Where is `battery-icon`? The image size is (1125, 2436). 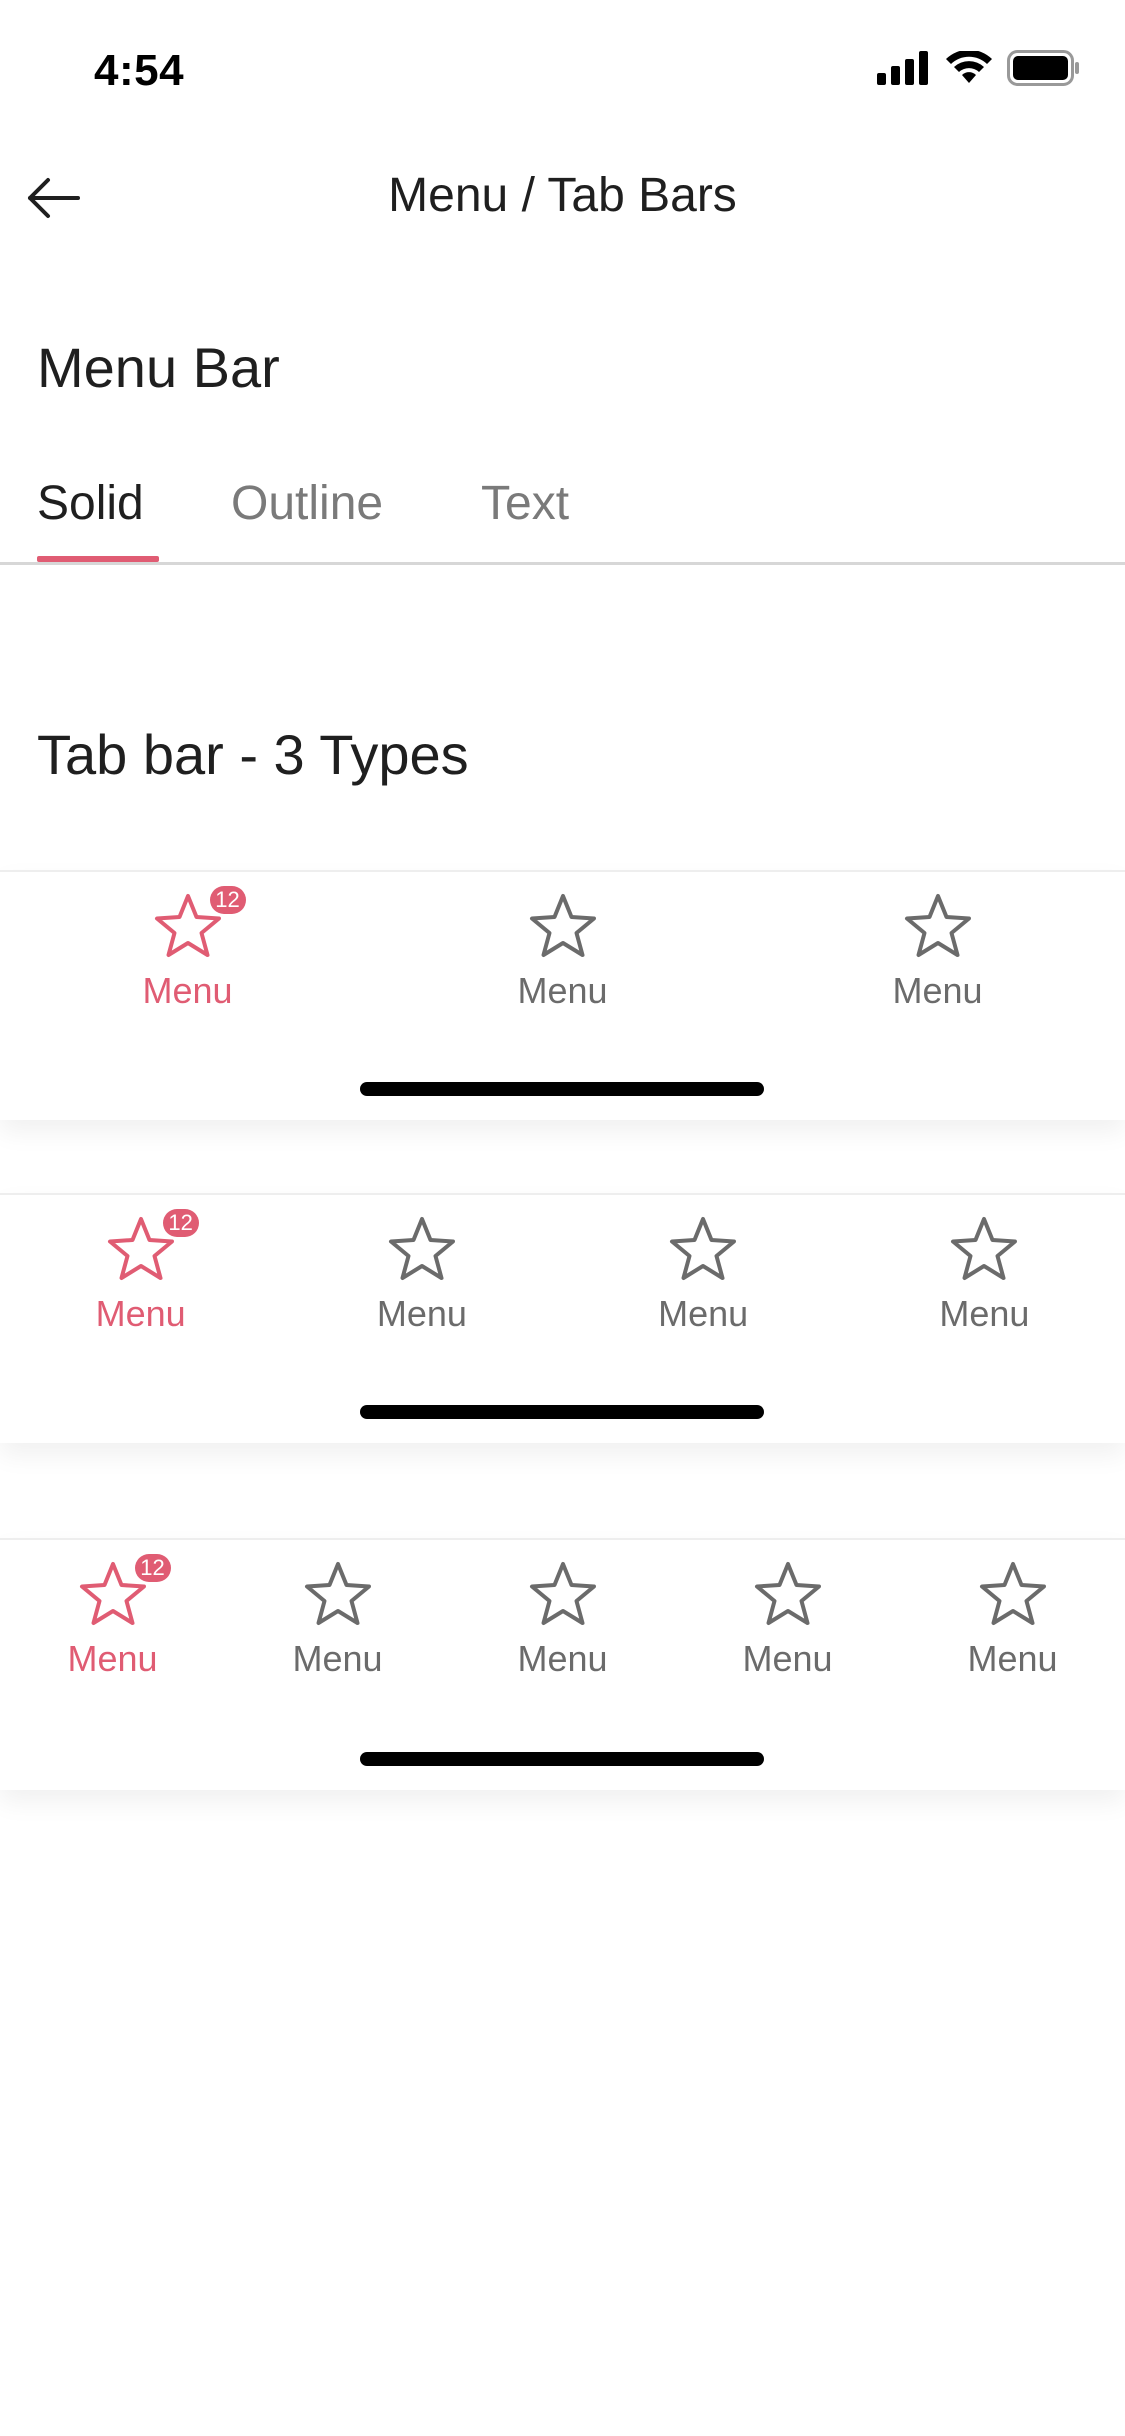 battery-icon is located at coordinates (1044, 70).